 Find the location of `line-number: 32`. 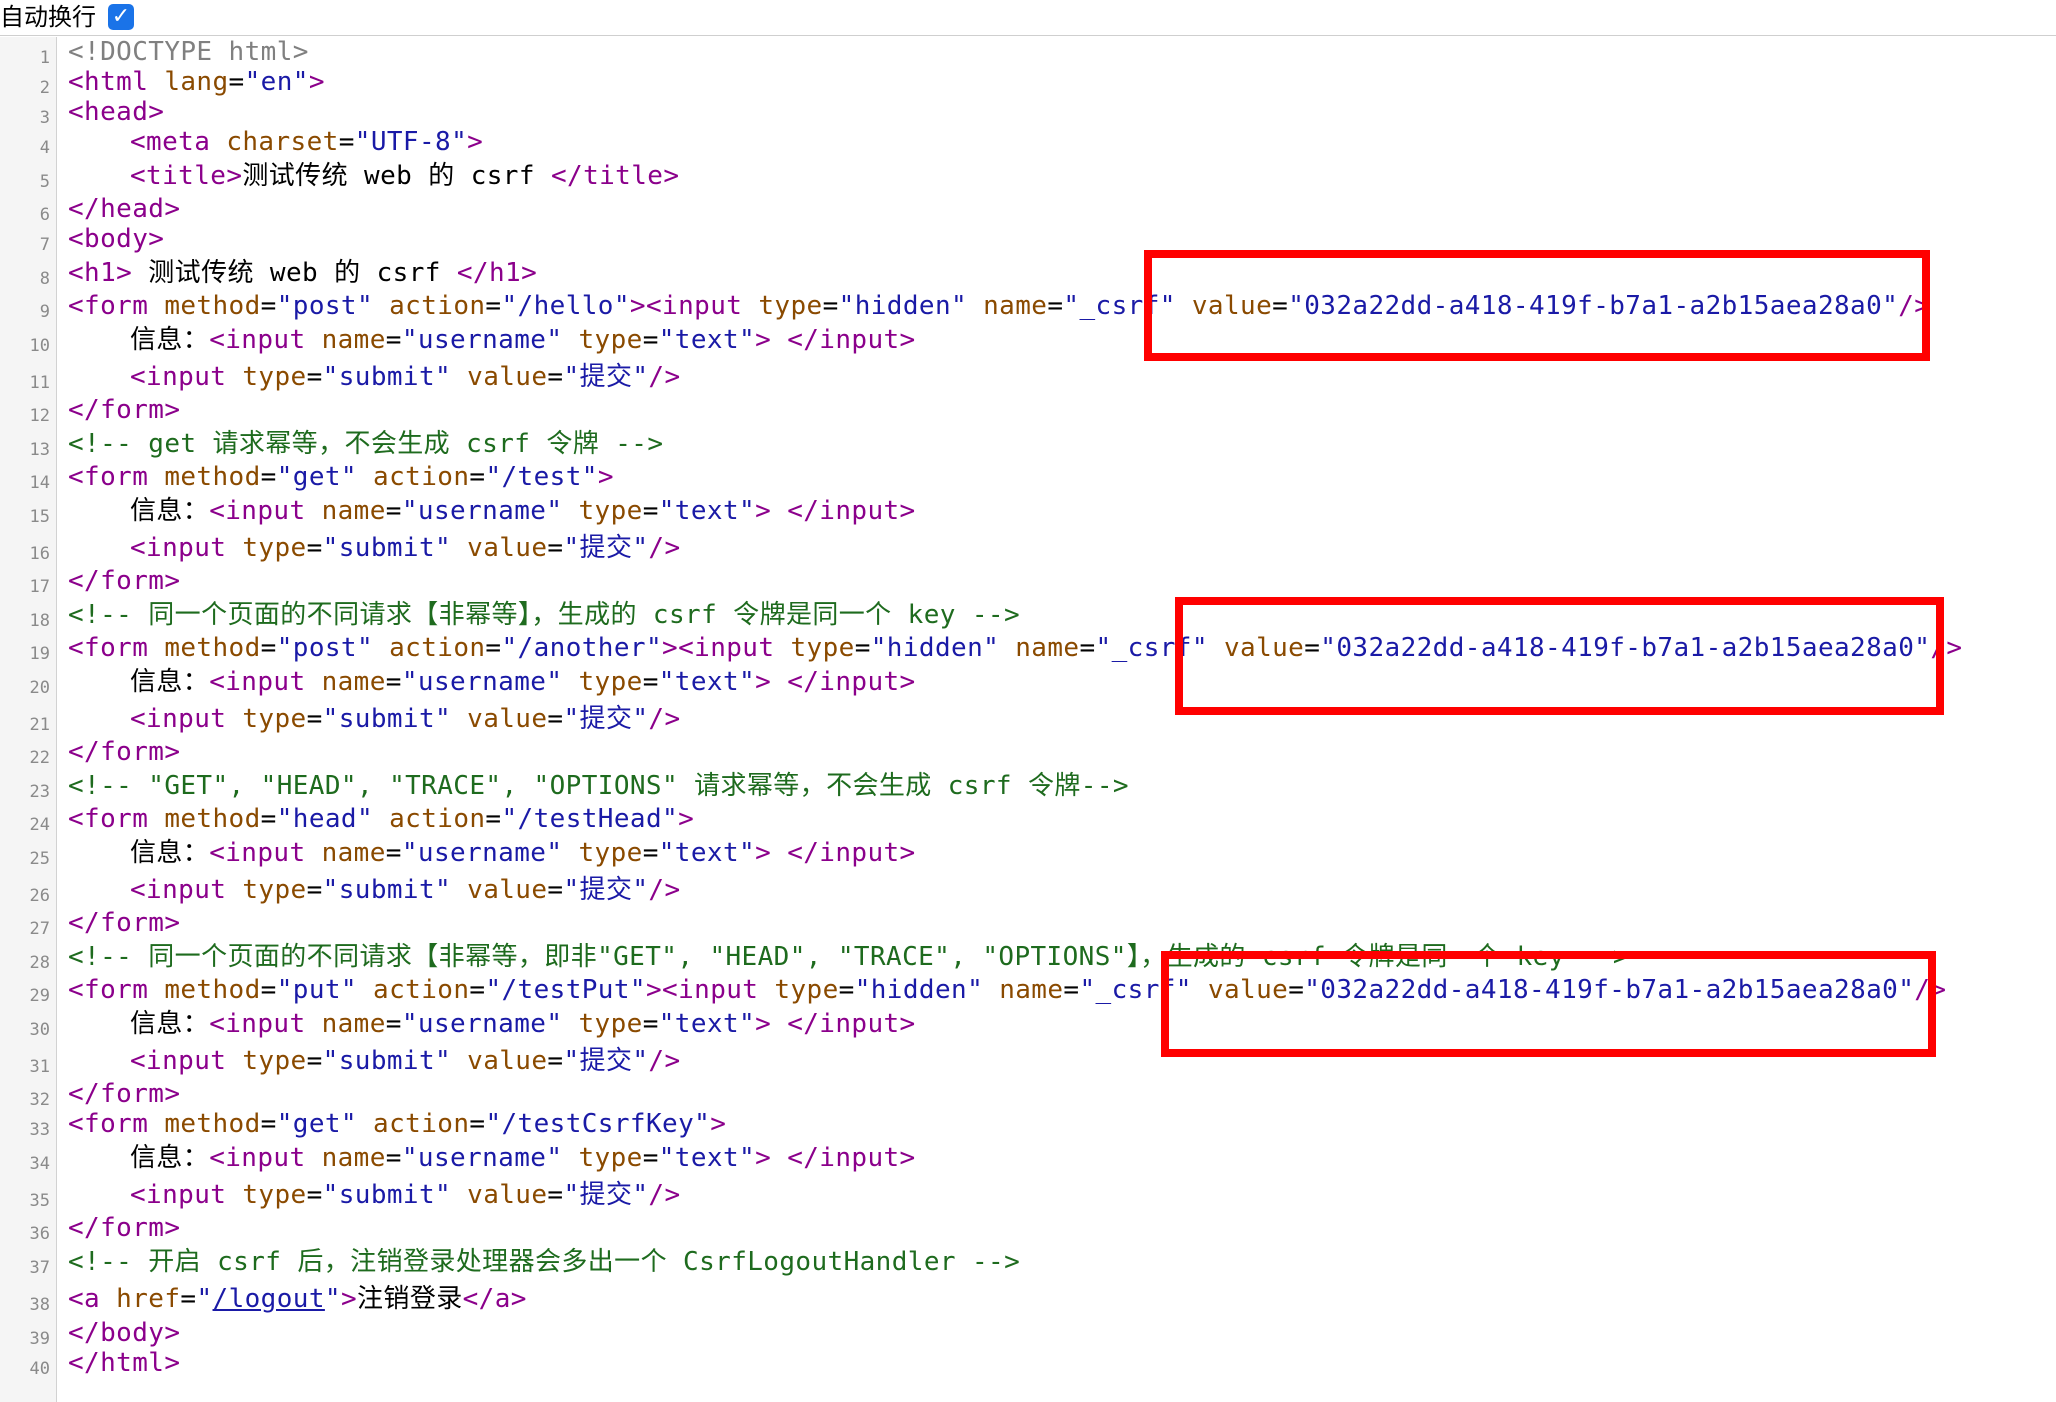

line-number: 32 is located at coordinates (39, 1100).